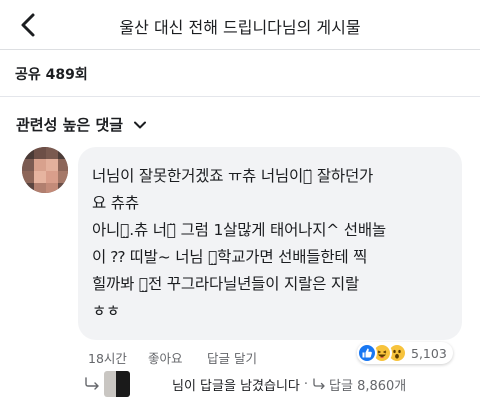  I want to click on comment-sort-label: 관련성 높은 댓글, so click(70, 125).